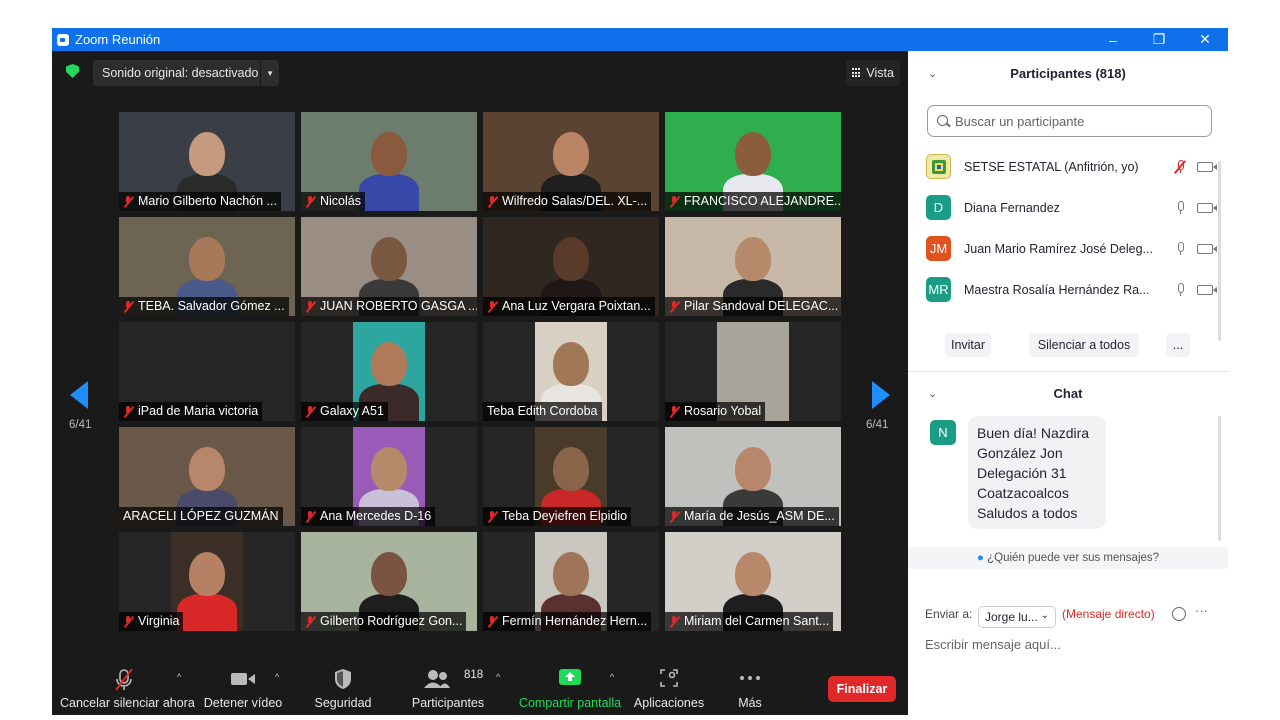 This screenshot has height=720, width=1280. Describe the element at coordinates (277, 677) in the screenshot. I see `video-options-chevron-icon: ^` at that location.